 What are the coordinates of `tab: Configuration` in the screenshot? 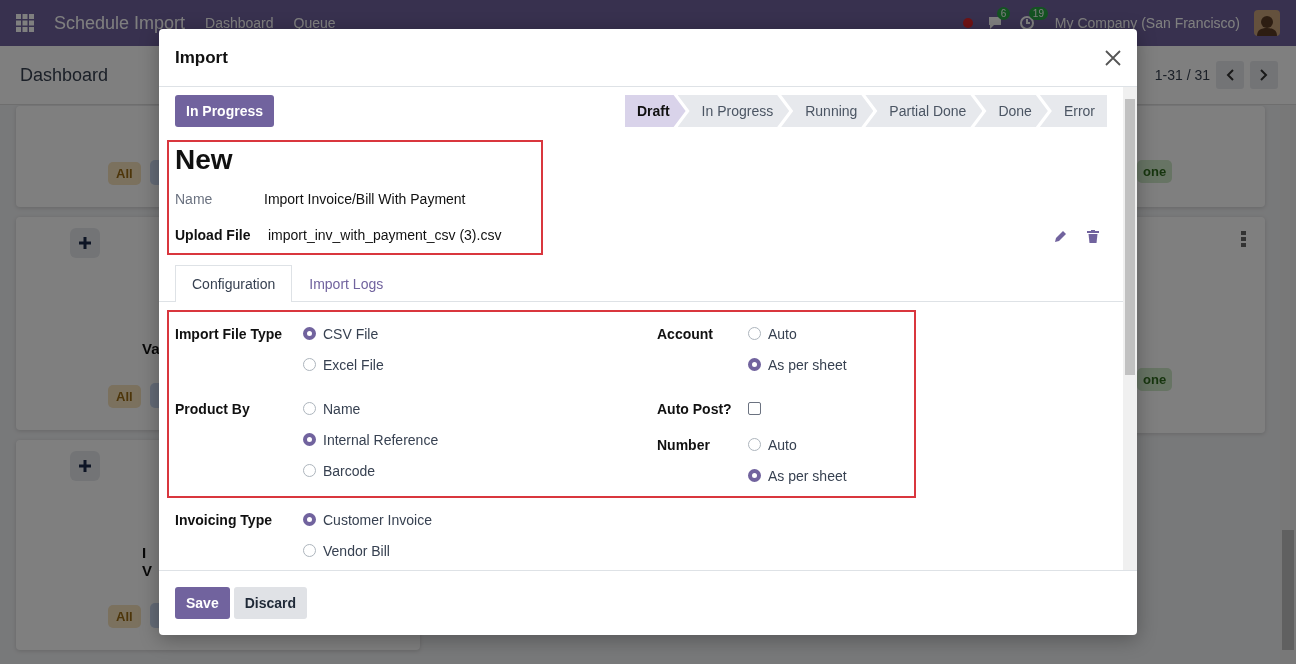 It's located at (234, 283).